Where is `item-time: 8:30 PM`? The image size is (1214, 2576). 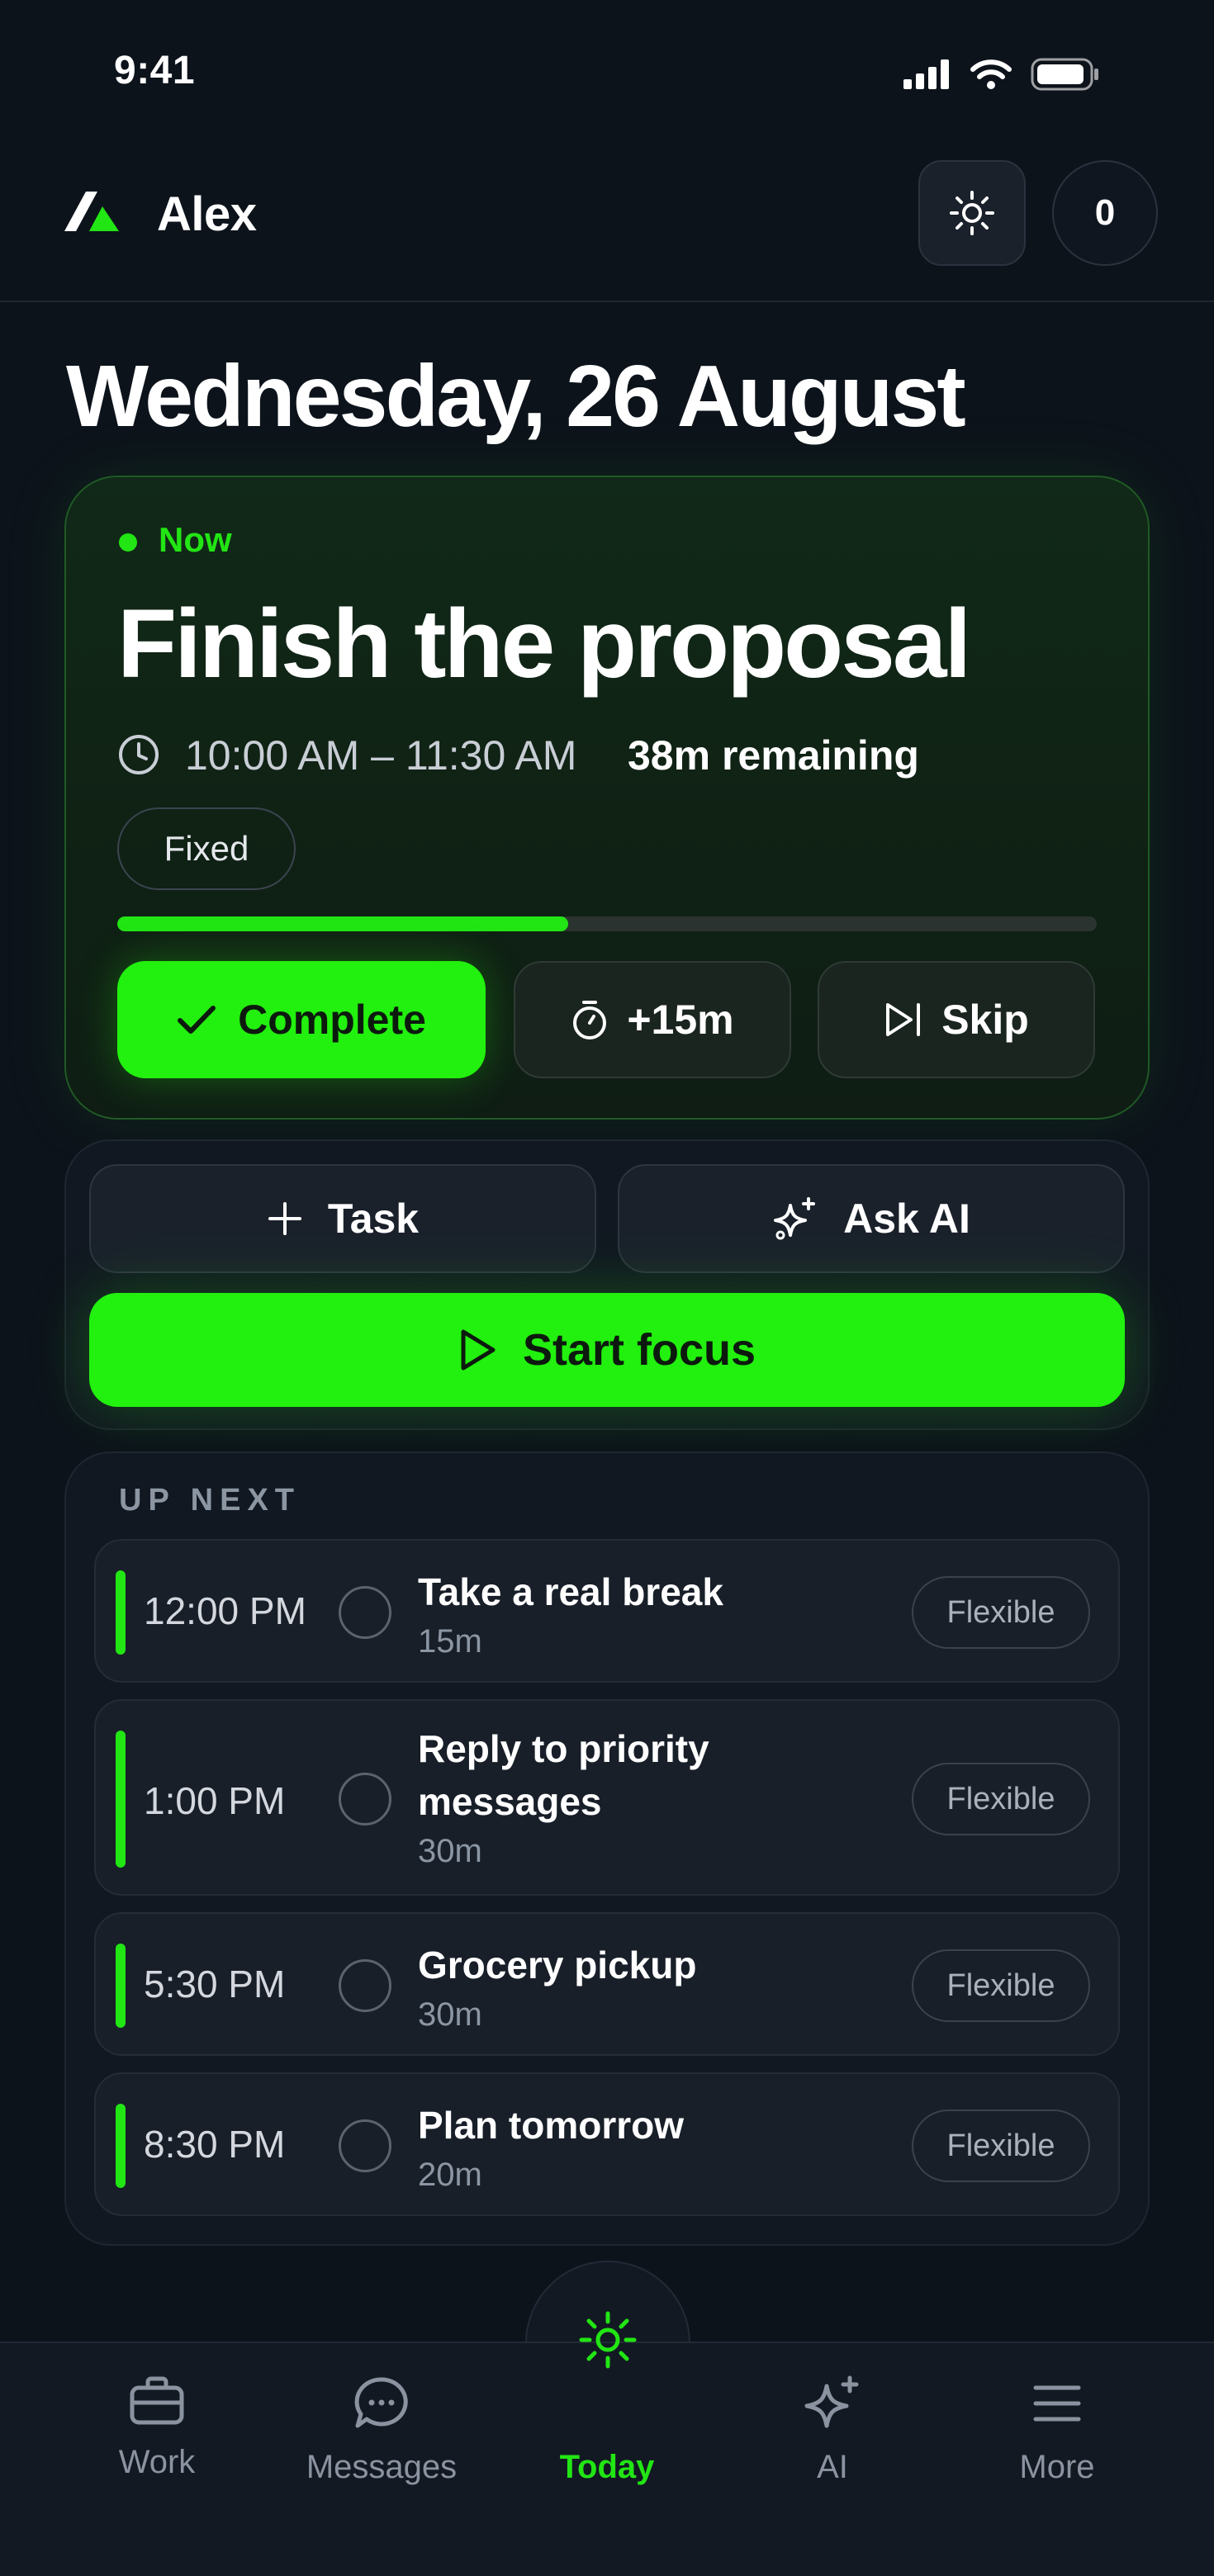
item-time: 8:30 PM is located at coordinates (215, 2144).